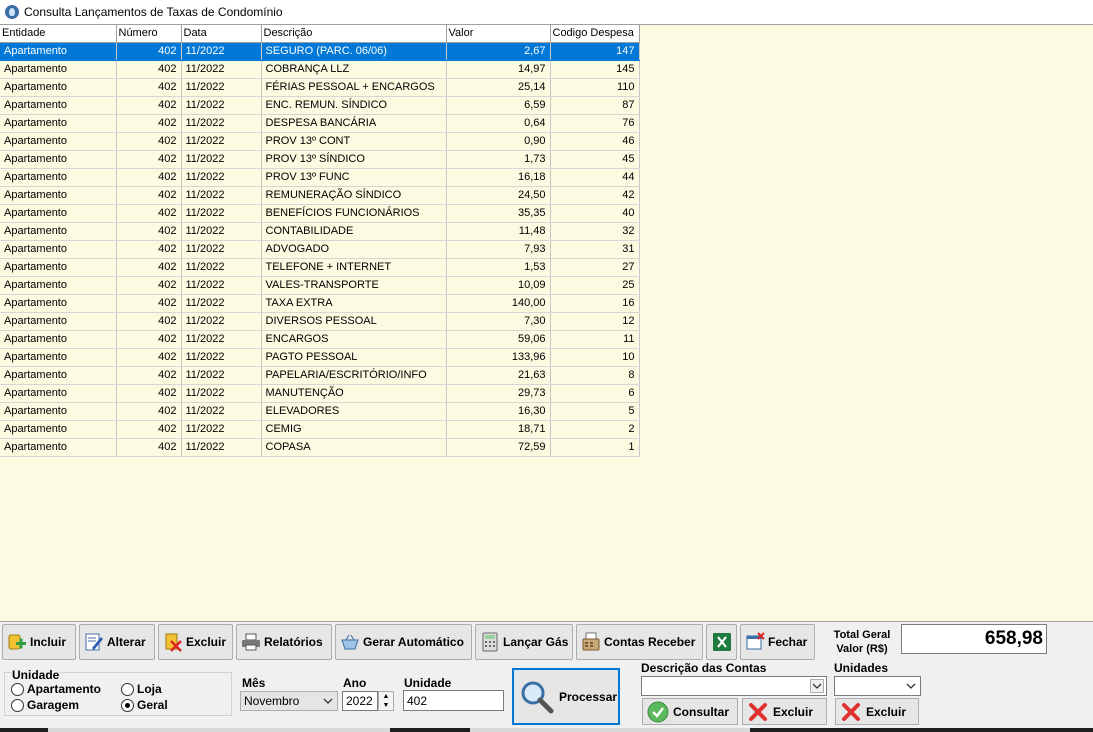  I want to click on cell-codigo-despesa: 87, so click(595, 105).